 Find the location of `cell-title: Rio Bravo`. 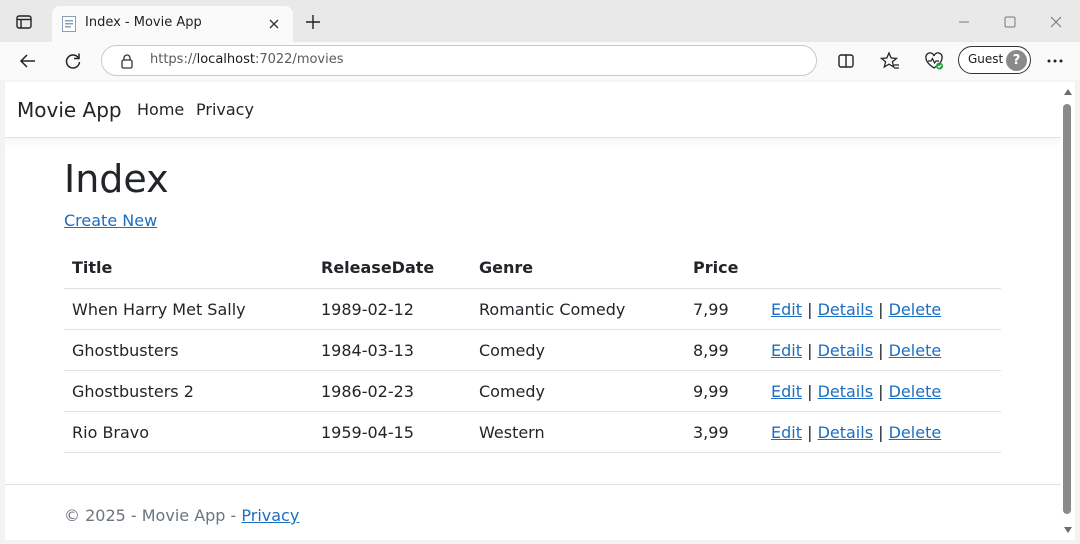

cell-title: Rio Bravo is located at coordinates (188, 432).